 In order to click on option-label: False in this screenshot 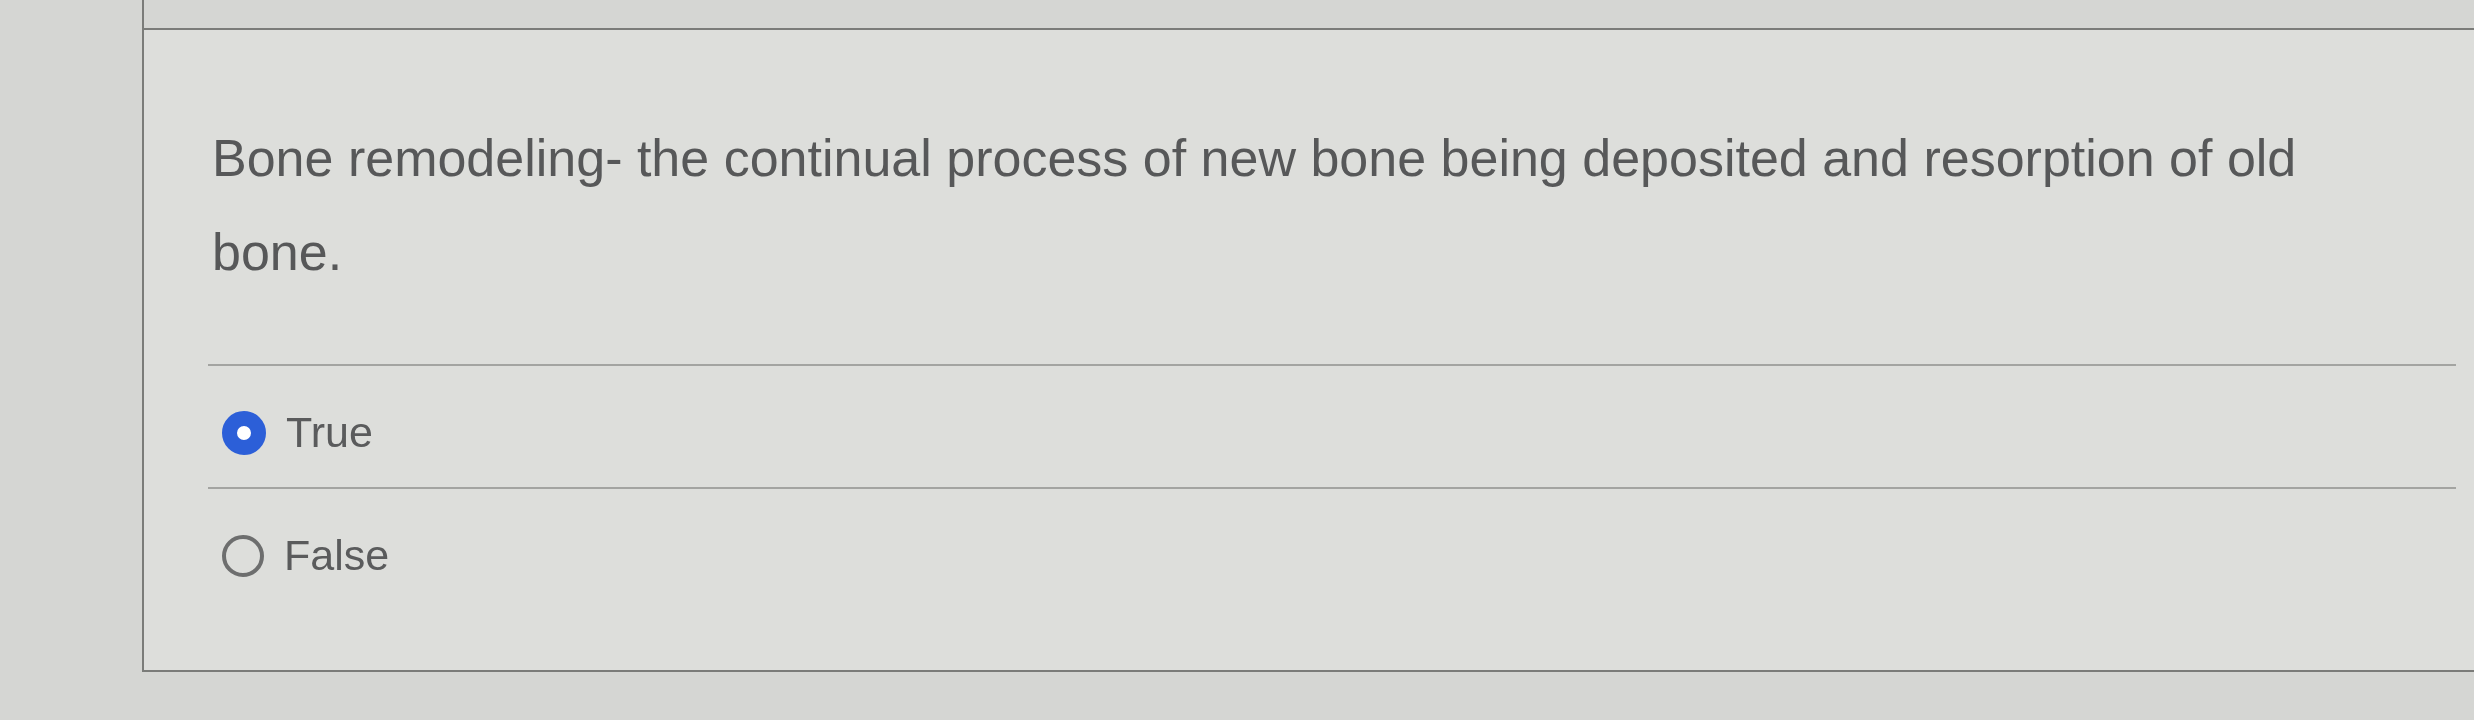, I will do `click(337, 555)`.